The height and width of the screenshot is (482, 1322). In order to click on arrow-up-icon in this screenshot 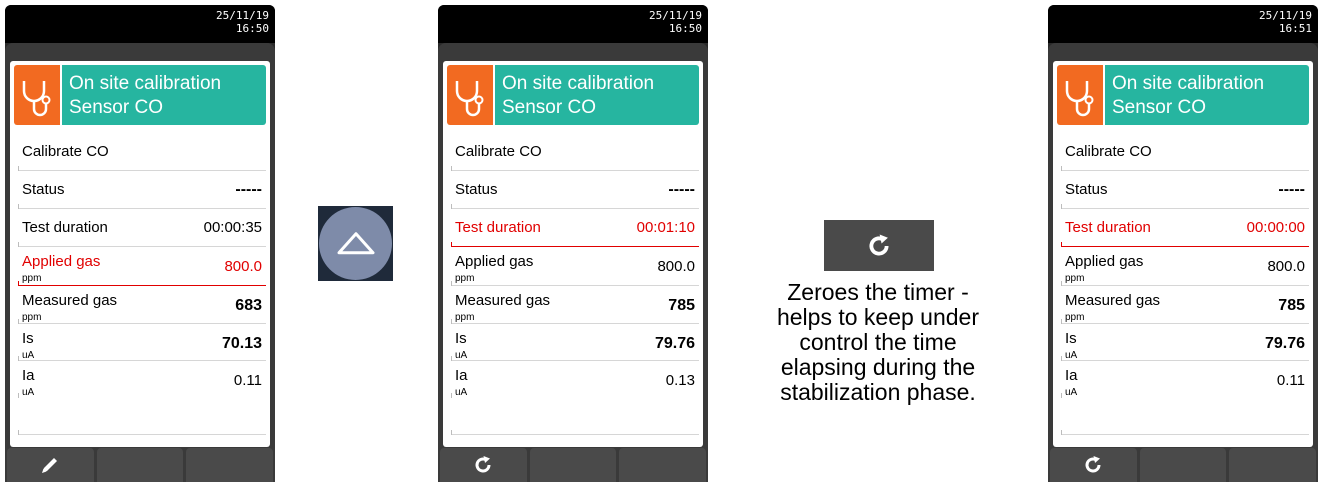, I will do `click(355, 242)`.